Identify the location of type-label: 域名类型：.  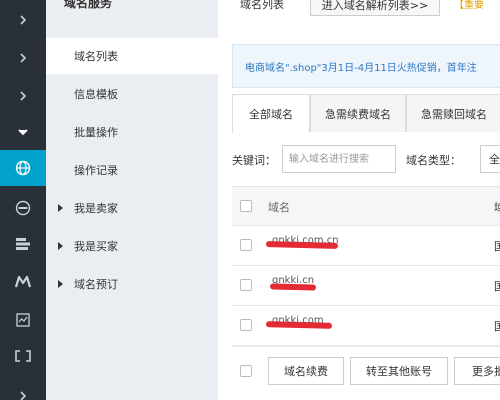
(433, 160).